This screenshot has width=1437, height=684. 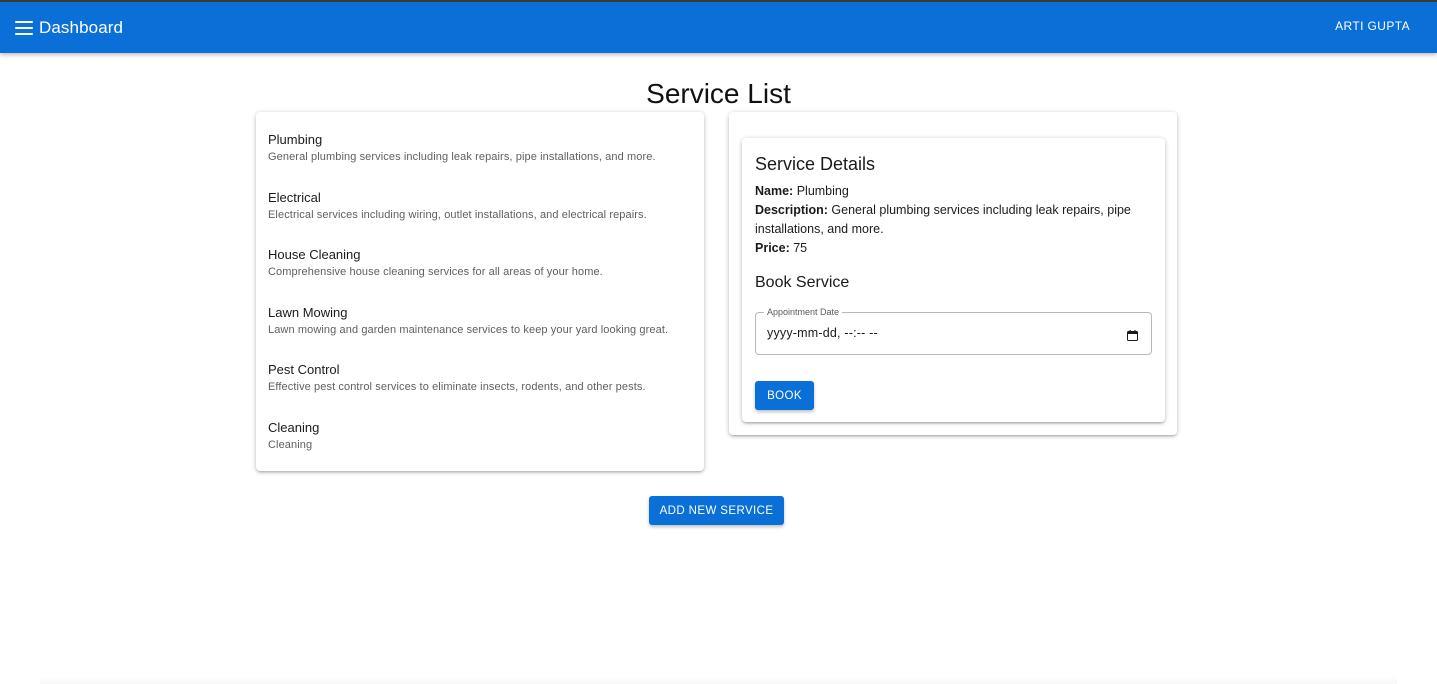 I want to click on book-service-heading: Book Service, so click(x=802, y=282).